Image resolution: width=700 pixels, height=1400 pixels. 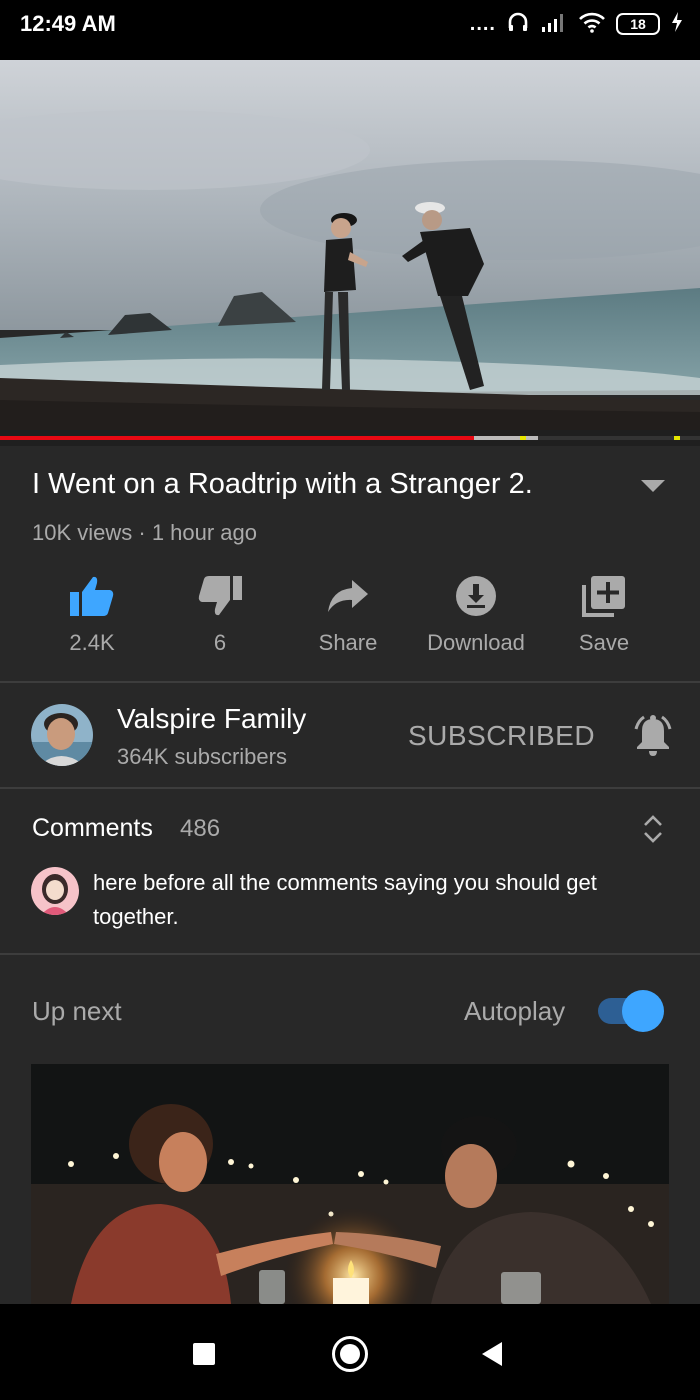 I want to click on dislike-button: 6, so click(x=220, y=614).